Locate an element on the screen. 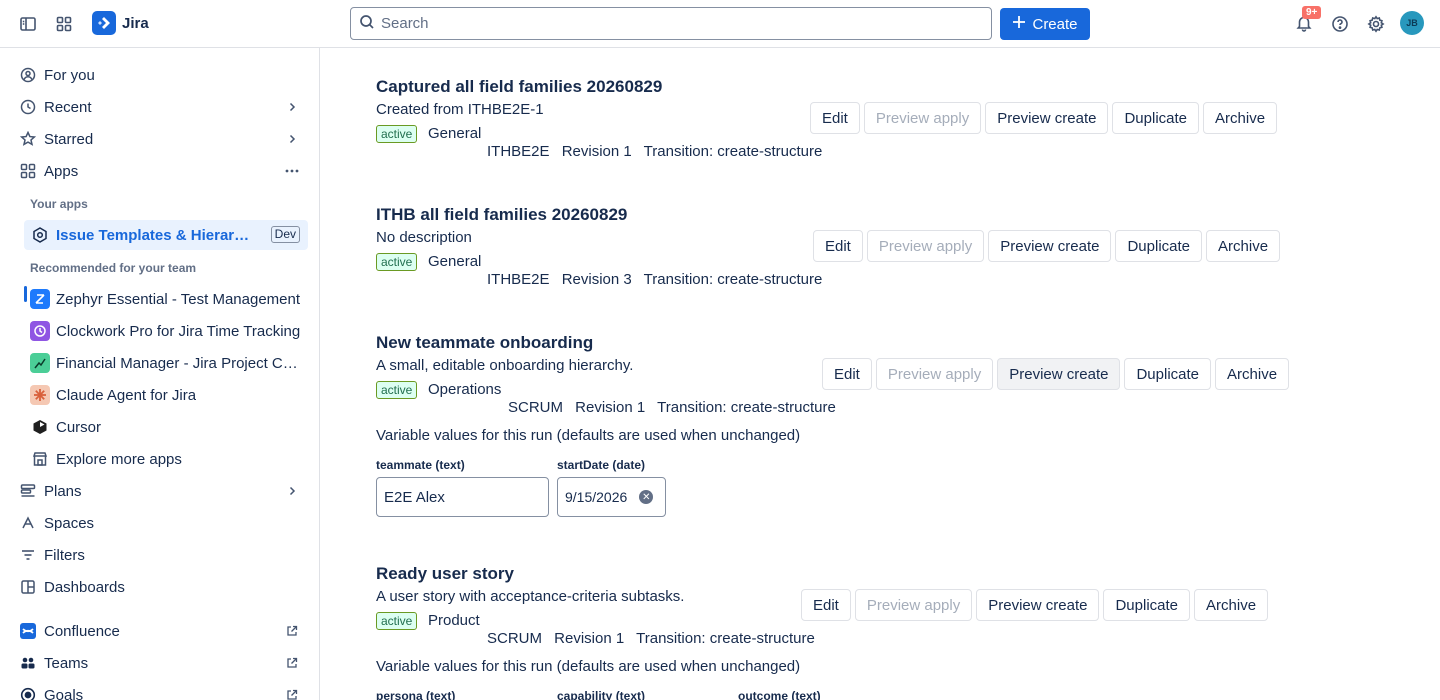 The width and height of the screenshot is (1440, 700). sidebar-item-issue-templates: Issue Templates & Hierarchies Dev is located at coordinates (166, 235).